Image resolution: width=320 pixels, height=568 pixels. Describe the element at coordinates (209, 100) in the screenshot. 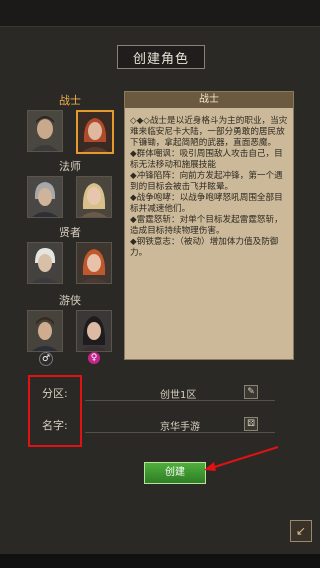

I see `description-title: 战士` at that location.